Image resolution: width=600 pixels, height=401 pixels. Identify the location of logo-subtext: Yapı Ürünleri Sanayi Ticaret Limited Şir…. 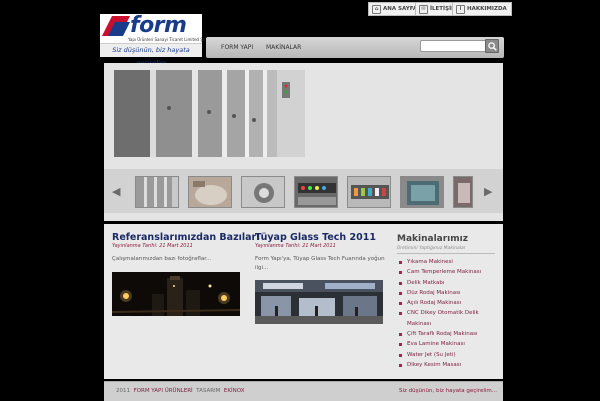
(170, 39).